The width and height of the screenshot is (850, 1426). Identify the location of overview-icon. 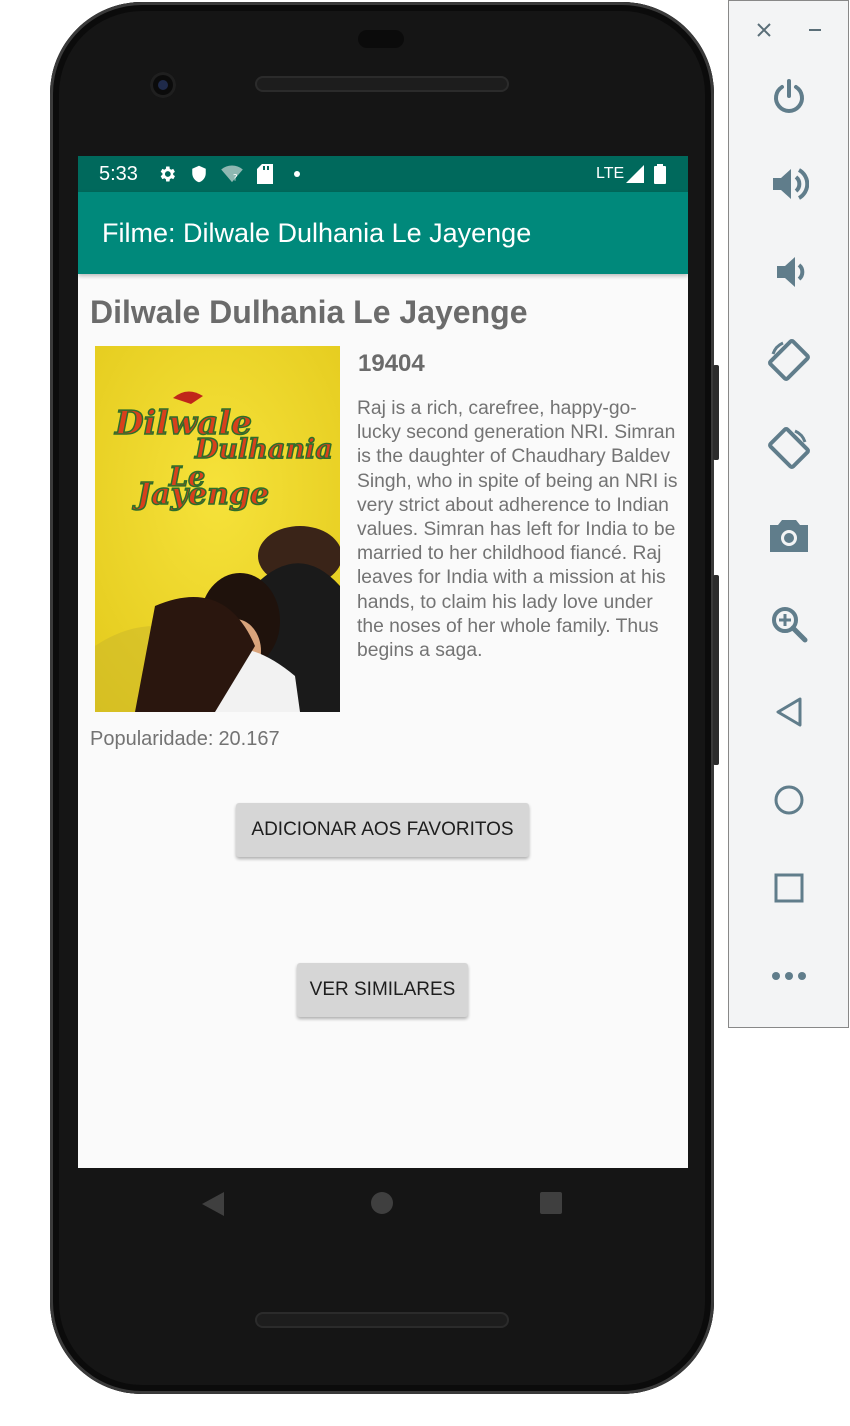
(789, 888).